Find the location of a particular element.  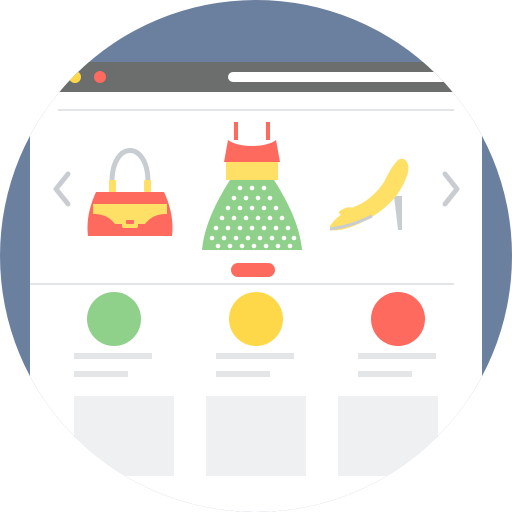

product-swatch-red is located at coordinates (398, 319).